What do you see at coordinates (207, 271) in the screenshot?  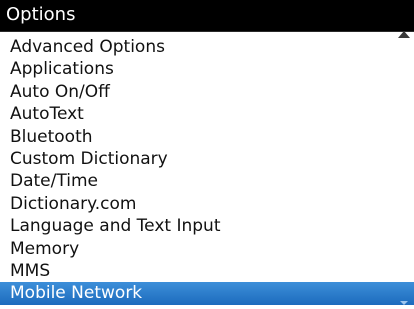 I see `list-item-mms: MMS` at bounding box center [207, 271].